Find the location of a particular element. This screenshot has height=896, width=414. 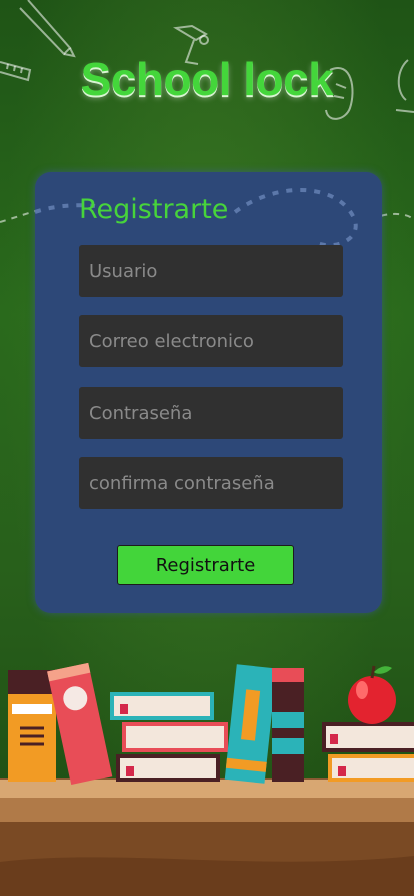

email-input: Correo electronico is located at coordinates (211, 341).